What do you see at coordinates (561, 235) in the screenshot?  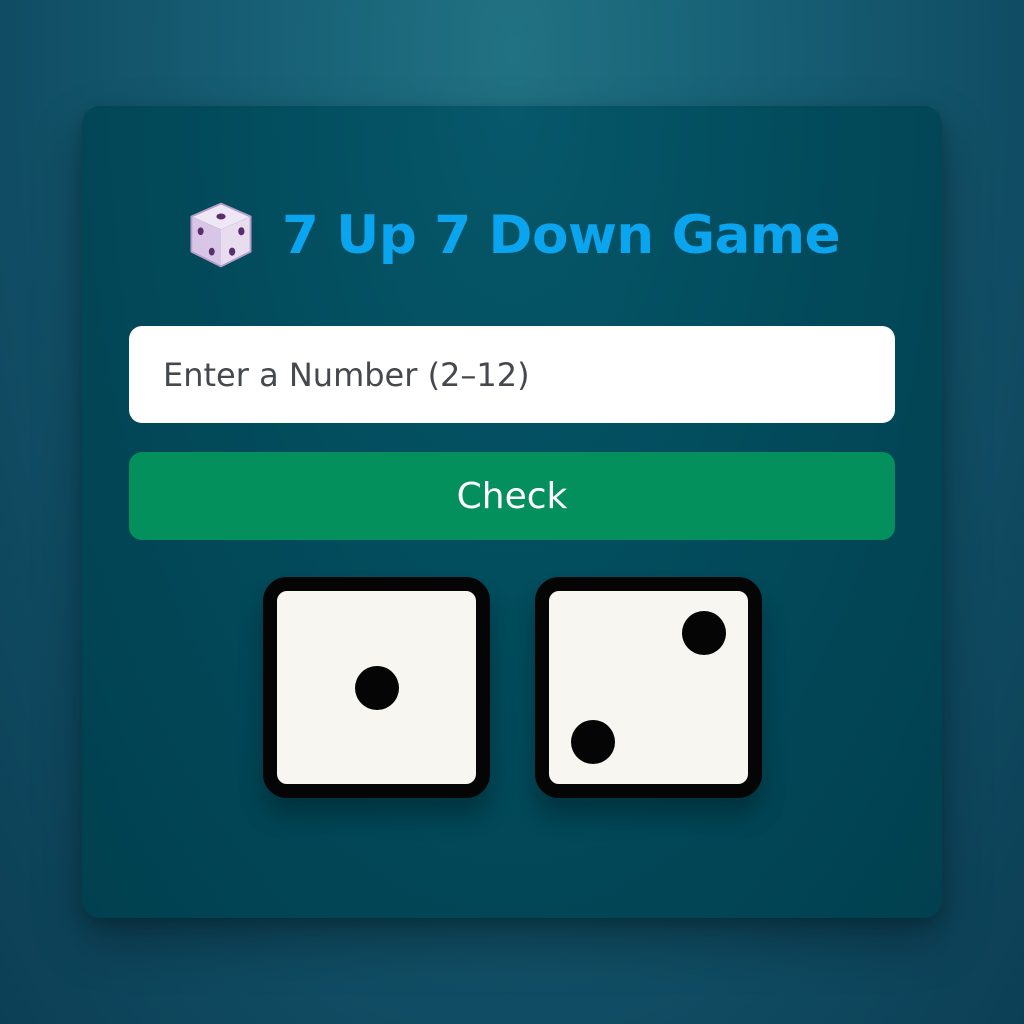 I see `page-title: 7 Up 7 Down Game` at bounding box center [561, 235].